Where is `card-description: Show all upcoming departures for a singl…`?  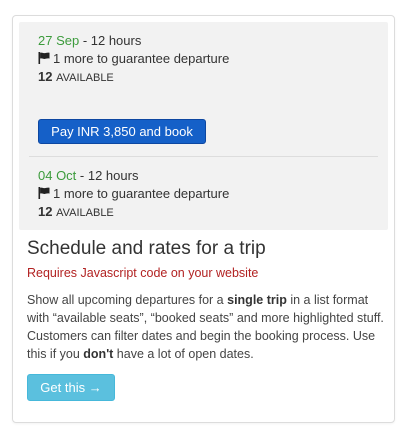 card-description: Show all upcoming departures for a singl… is located at coordinates (207, 327).